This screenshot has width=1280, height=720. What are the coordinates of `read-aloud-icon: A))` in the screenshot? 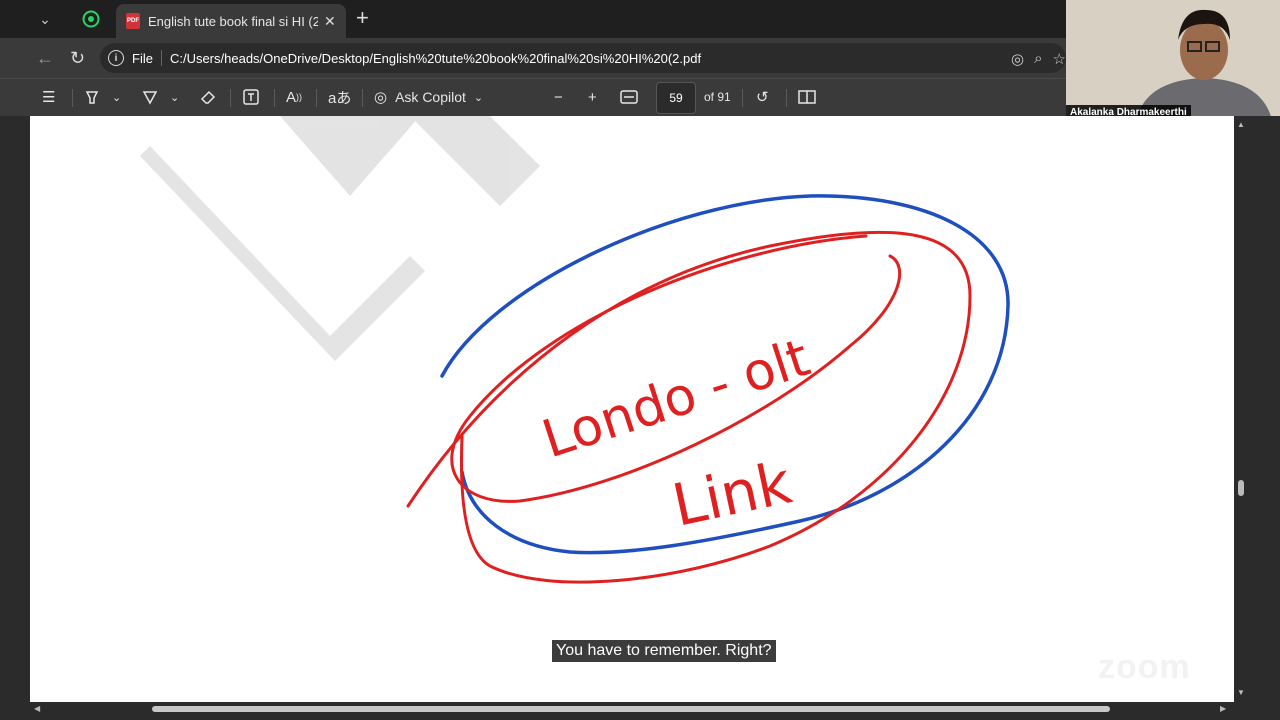 It's located at (294, 97).